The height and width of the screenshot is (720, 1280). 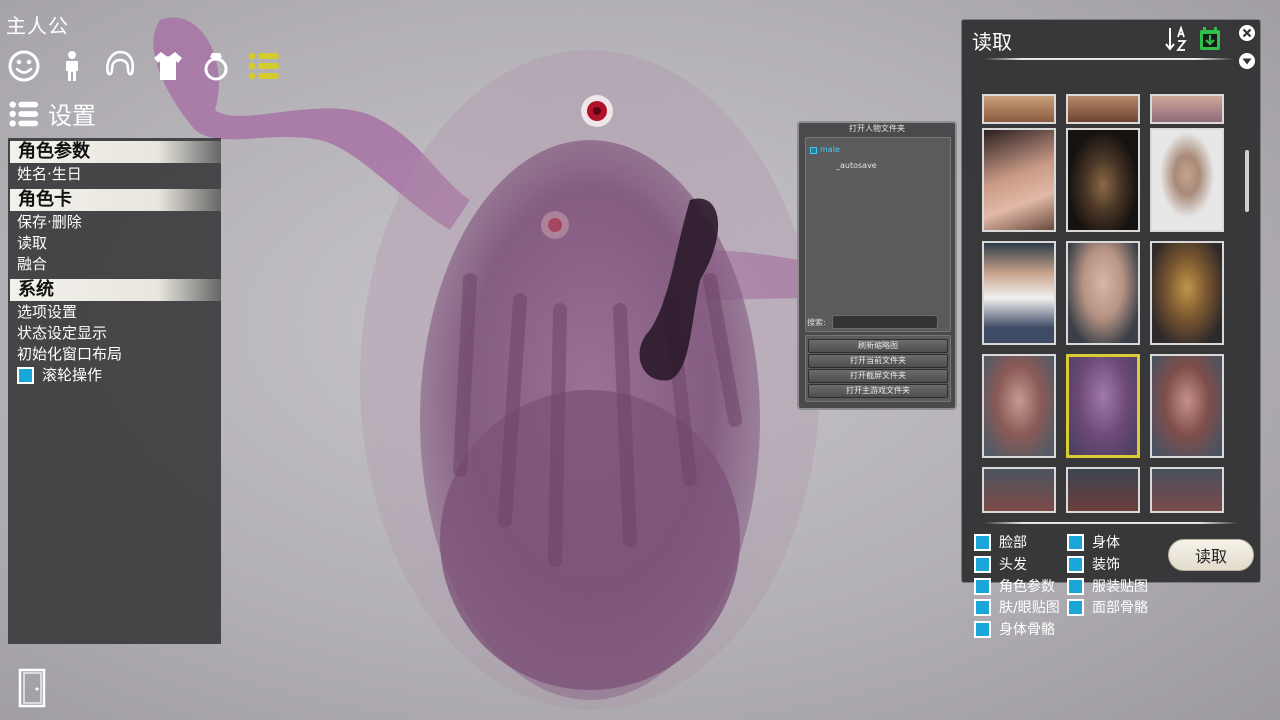 I want to click on search-label: 搜索:, so click(x=816, y=322).